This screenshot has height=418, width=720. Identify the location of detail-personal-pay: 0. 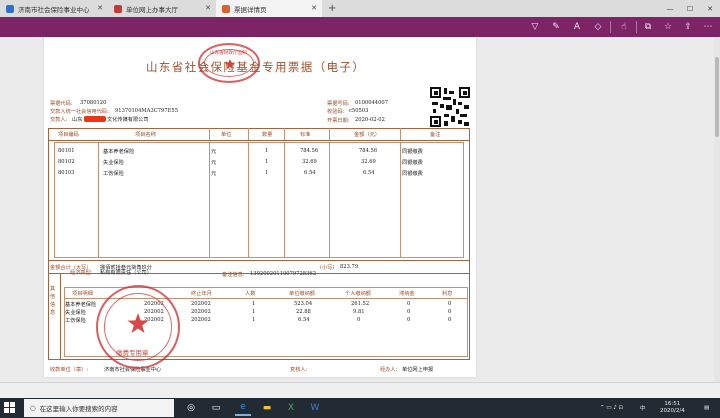
(359, 320).